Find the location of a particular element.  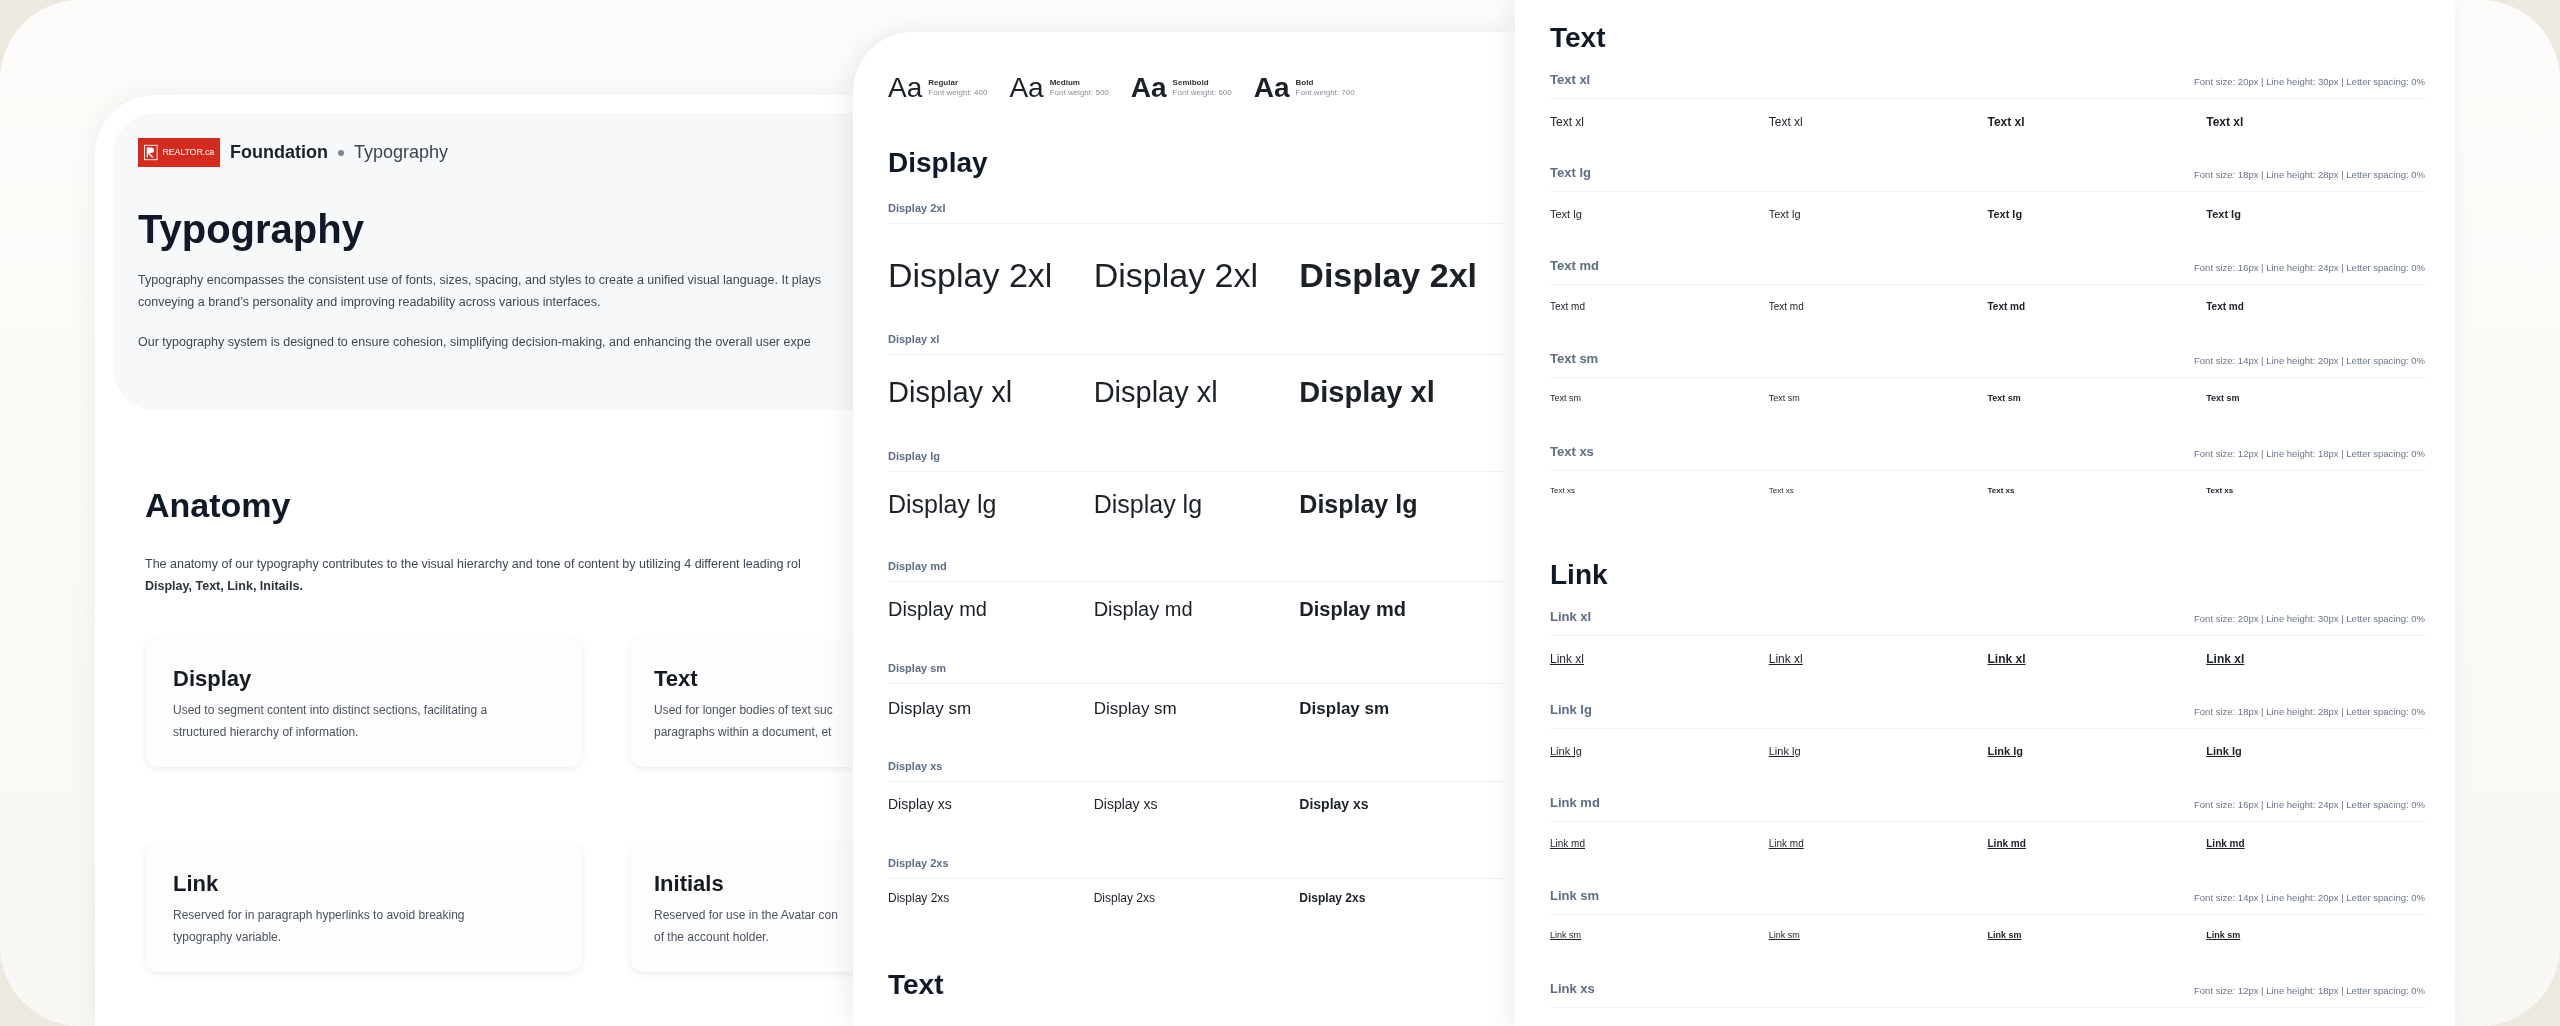

weight-name: Medium is located at coordinates (1065, 83).